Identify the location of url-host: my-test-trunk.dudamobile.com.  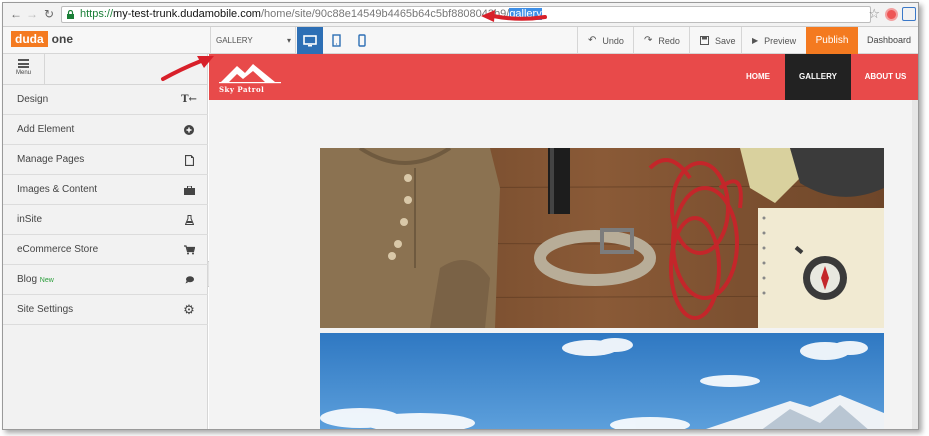
(187, 14).